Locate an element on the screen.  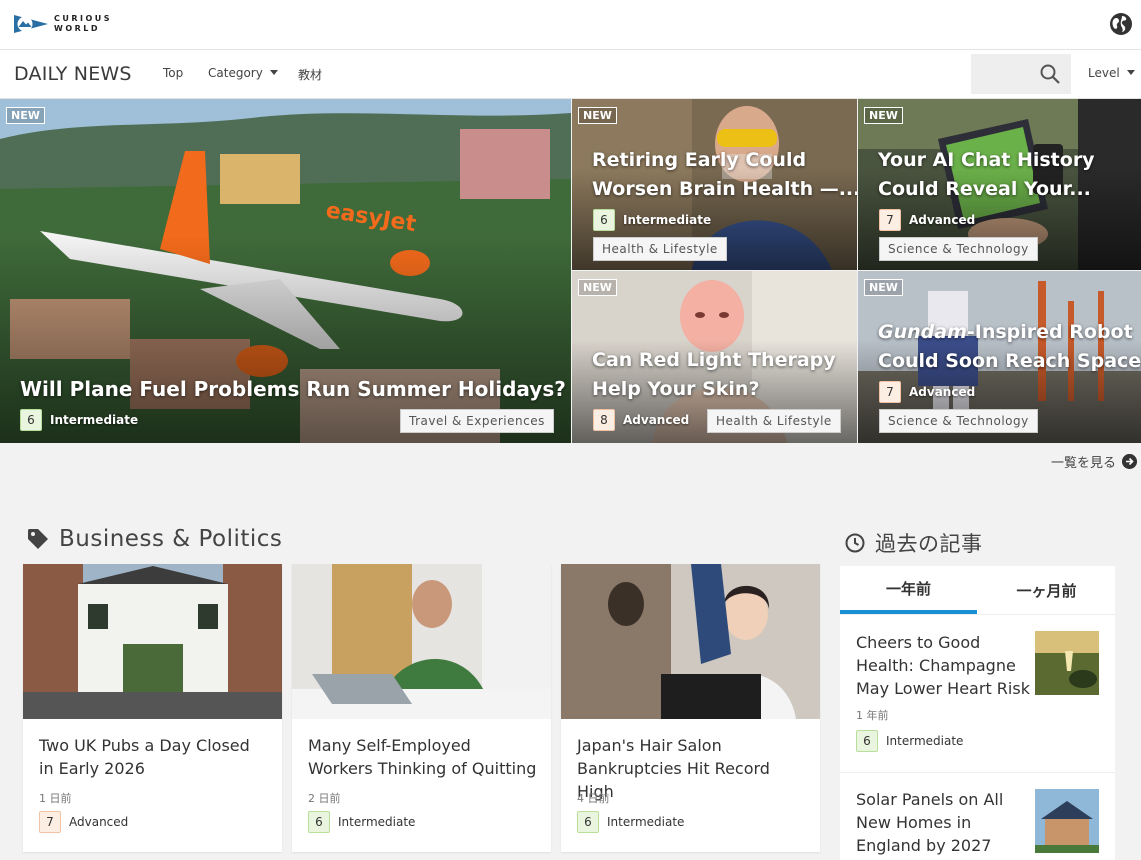
see-all-link: 一覧を見る is located at coordinates (1094, 461).